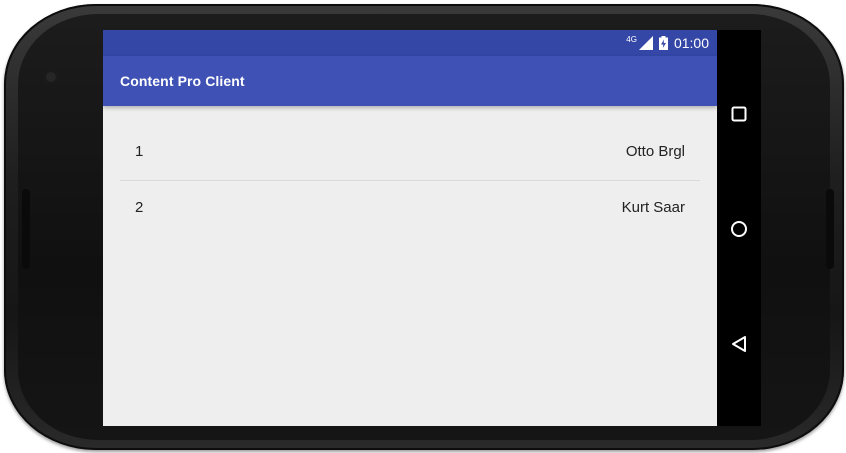 This screenshot has height=453, width=846. Describe the element at coordinates (653, 207) in the screenshot. I see `list-item-name: Kurt Saar` at that location.